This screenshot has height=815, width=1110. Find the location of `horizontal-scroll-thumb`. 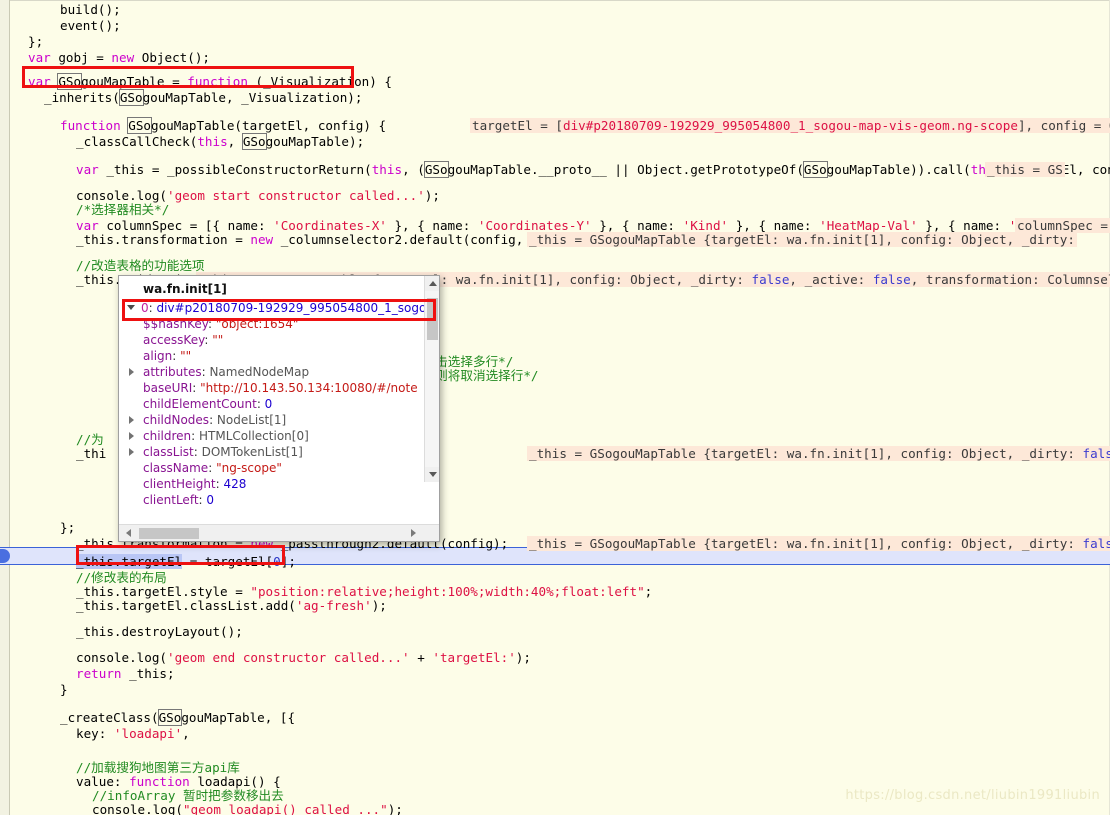

horizontal-scroll-thumb is located at coordinates (169, 533).